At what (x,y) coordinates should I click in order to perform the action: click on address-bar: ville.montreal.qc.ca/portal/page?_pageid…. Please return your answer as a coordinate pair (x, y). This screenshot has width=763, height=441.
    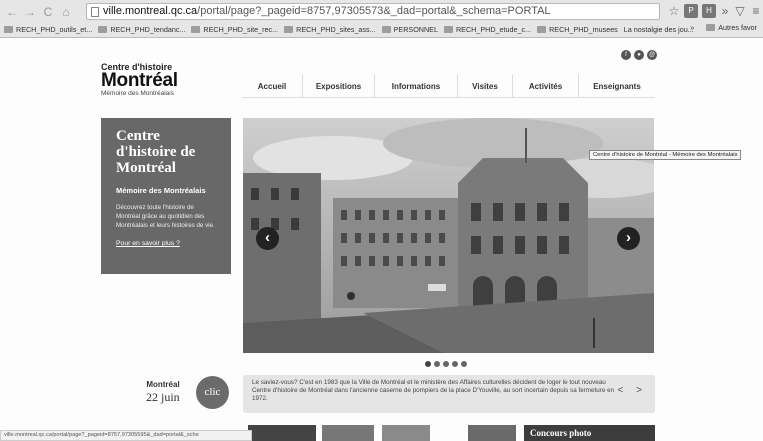
    Looking at the image, I should click on (373, 11).